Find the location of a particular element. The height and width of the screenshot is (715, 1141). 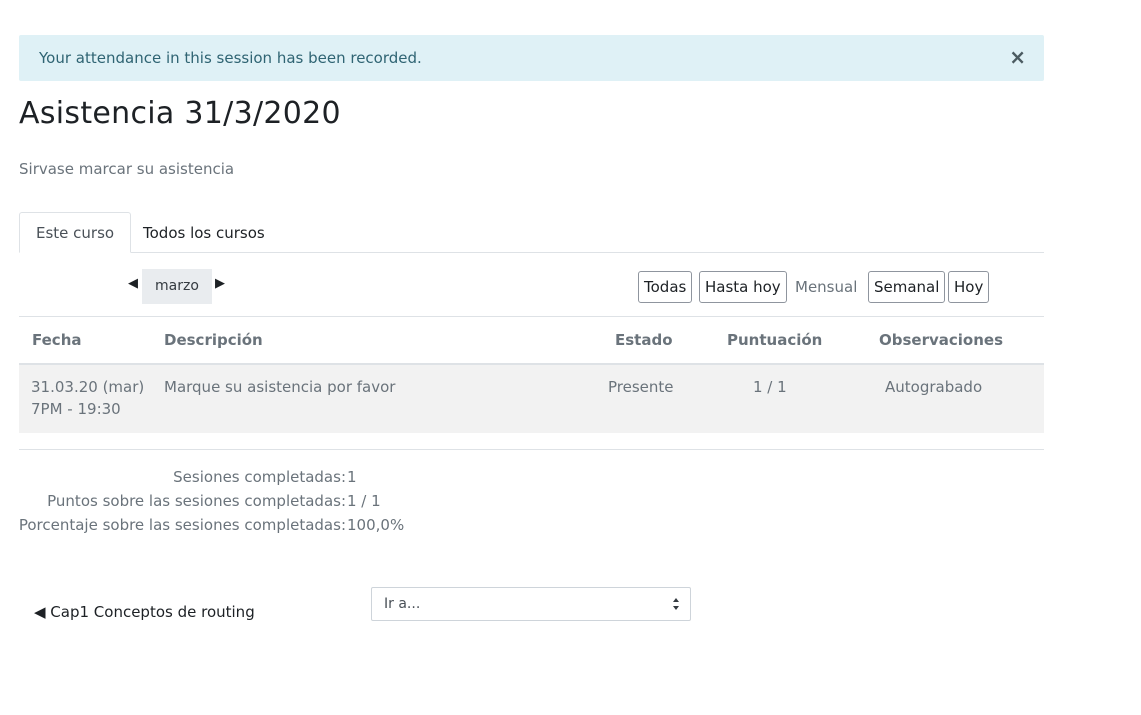

select-caret-icon is located at coordinates (676, 604).